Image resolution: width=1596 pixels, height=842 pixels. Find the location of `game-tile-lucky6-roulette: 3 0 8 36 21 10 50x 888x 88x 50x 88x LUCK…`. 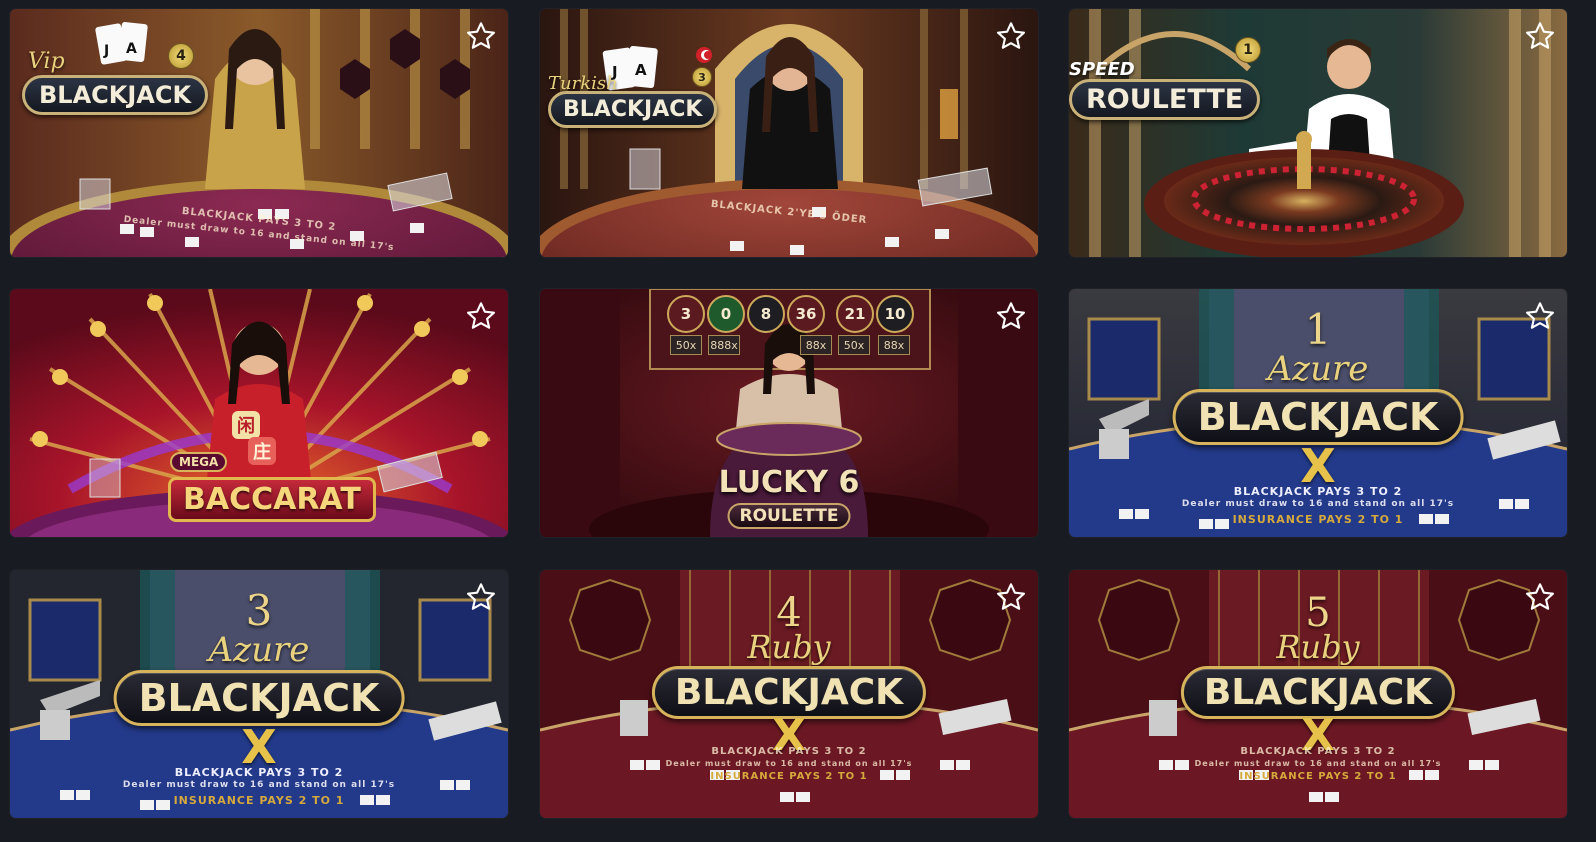

game-tile-lucky6-roulette: 3 0 8 36 21 10 50x 888x 88x 50x 88x LUCK… is located at coordinates (789, 413).